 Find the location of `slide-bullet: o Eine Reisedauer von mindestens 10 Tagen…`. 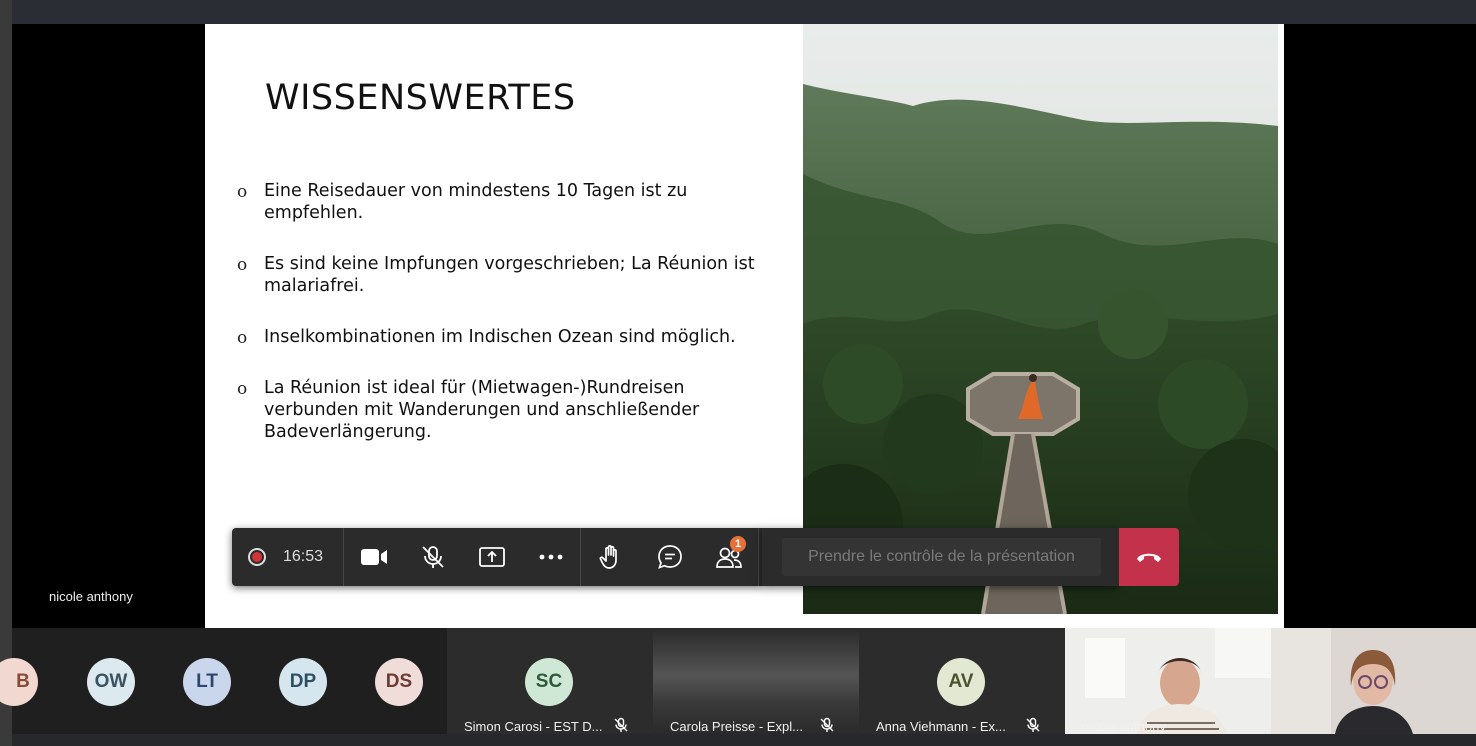

slide-bullet: o Eine Reisedauer von mindestens 10 Tagen… is located at coordinates (462, 202).